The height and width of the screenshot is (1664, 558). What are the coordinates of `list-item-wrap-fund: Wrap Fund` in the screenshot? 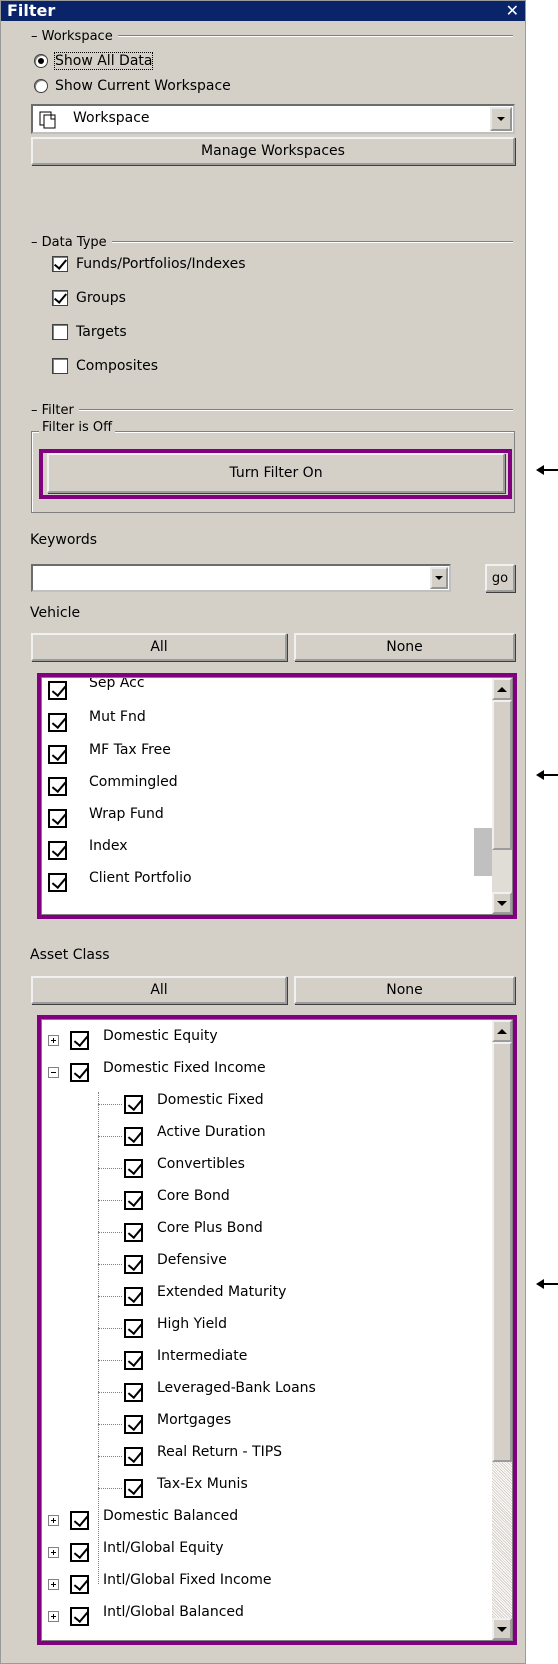 It's located at (106, 818).